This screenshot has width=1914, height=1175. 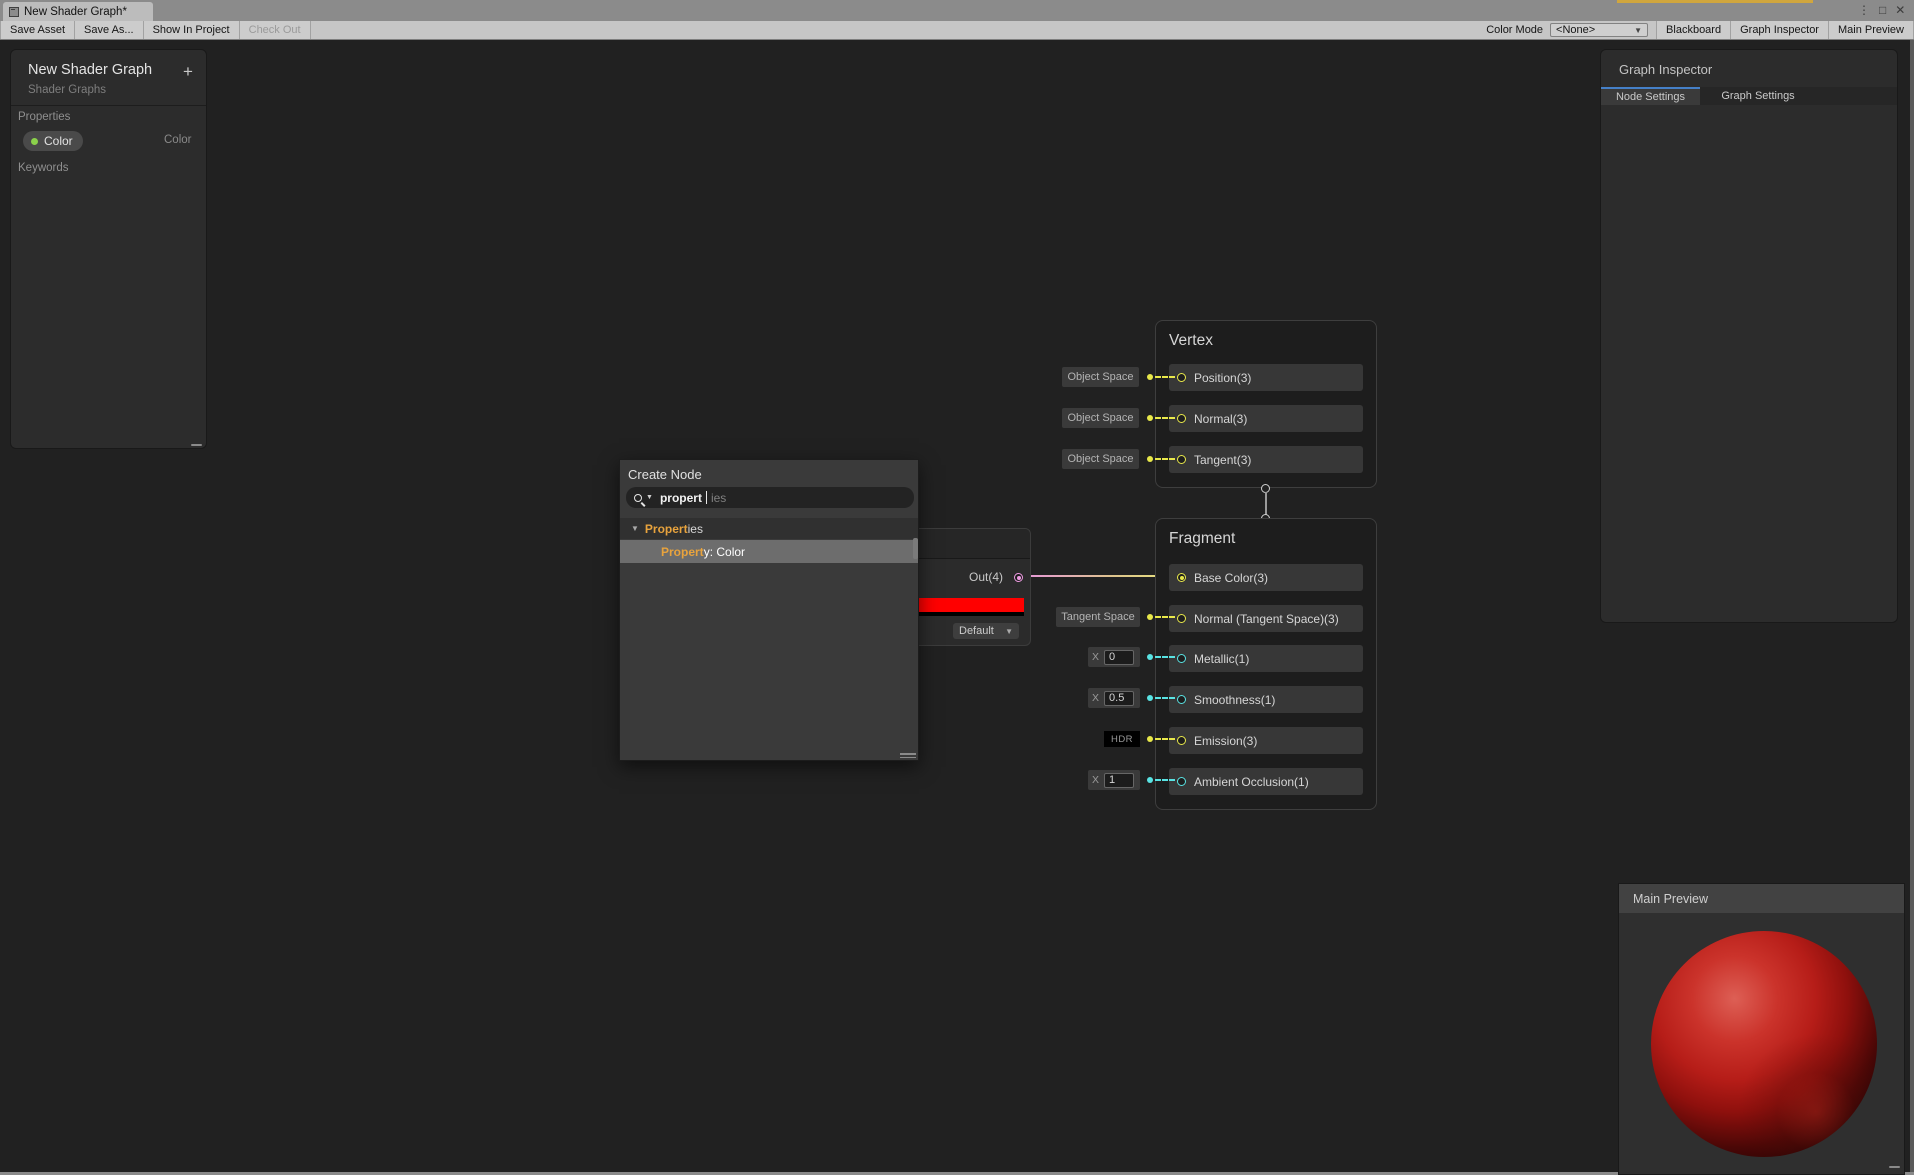 What do you see at coordinates (1650, 96) in the screenshot?
I see `tab-node-settings: Node Settings` at bounding box center [1650, 96].